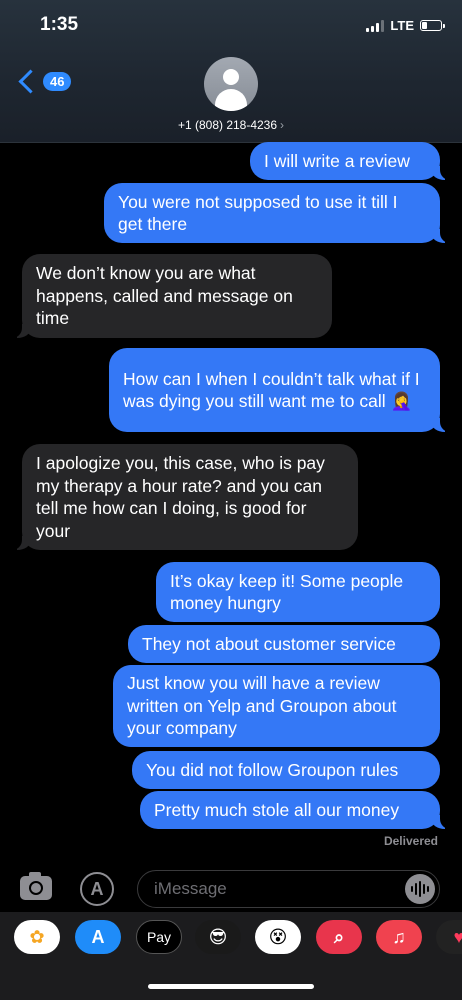 This screenshot has width=462, height=1000. Describe the element at coordinates (231, 986) in the screenshot. I see `home-indicator` at that location.